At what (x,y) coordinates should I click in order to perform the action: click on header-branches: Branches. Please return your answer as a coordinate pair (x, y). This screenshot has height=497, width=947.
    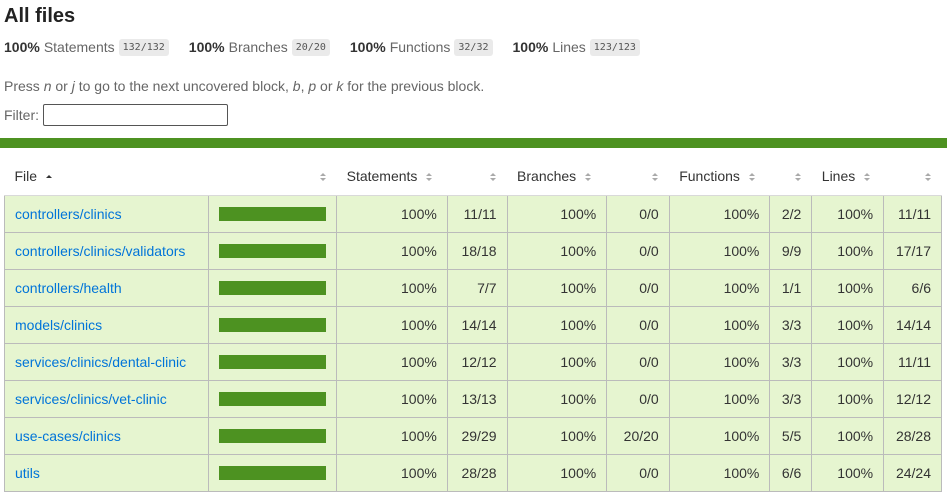
    Looking at the image, I should click on (557, 176).